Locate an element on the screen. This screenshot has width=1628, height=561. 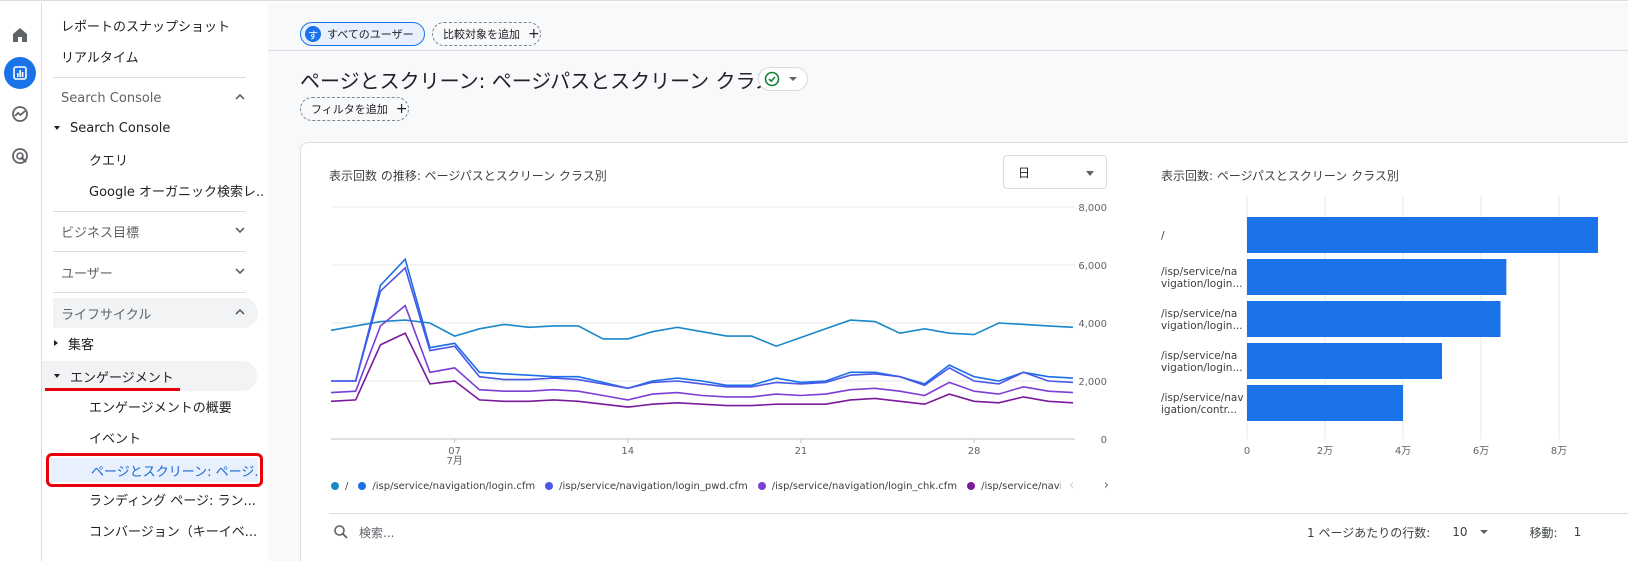
reports-icon is located at coordinates (20, 73).